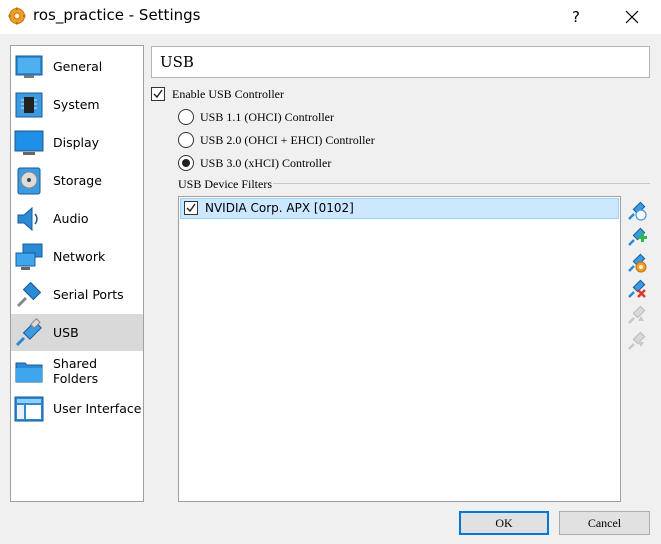 This screenshot has width=661, height=544. What do you see at coordinates (400, 62) in the screenshot?
I see `page-title: USB` at bounding box center [400, 62].